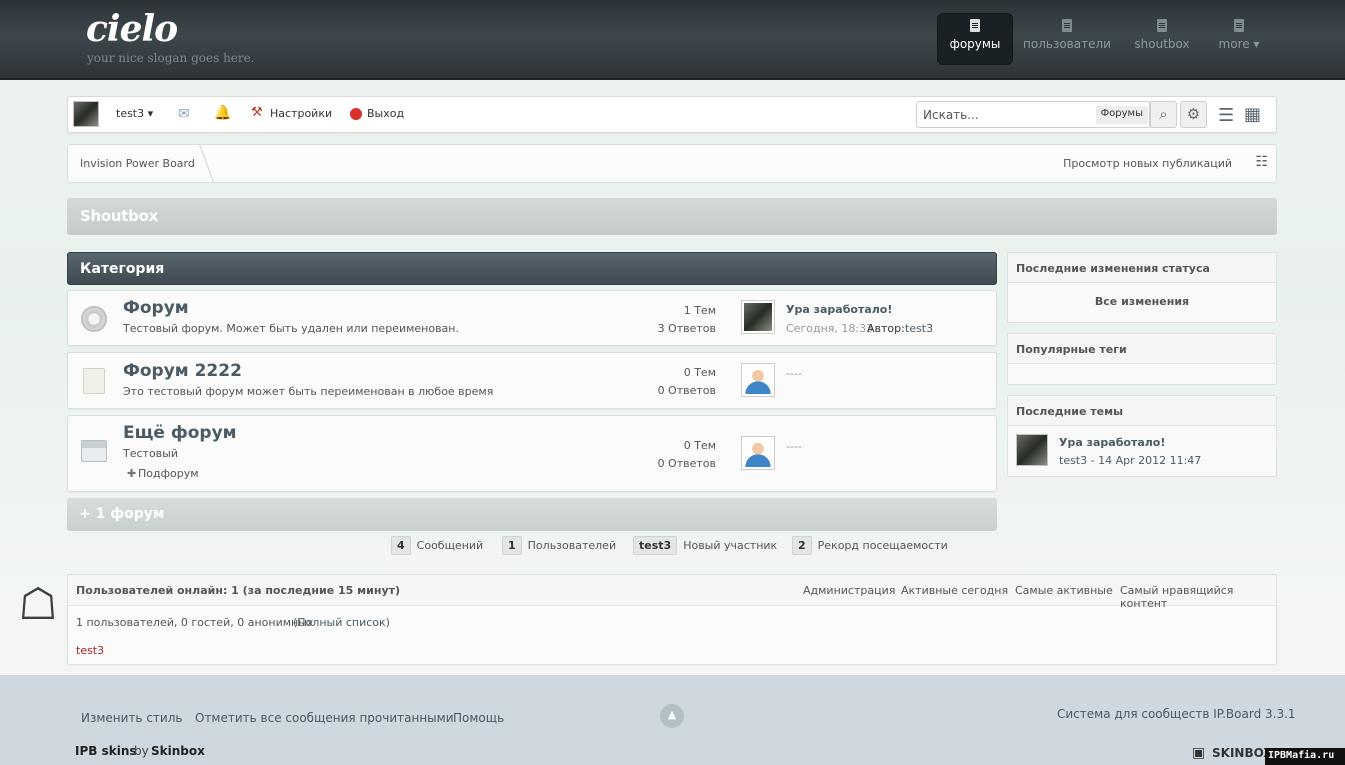 The image size is (1345, 765). Describe the element at coordinates (180, 433) in the screenshot. I see `forum-title: Ещё форум` at that location.